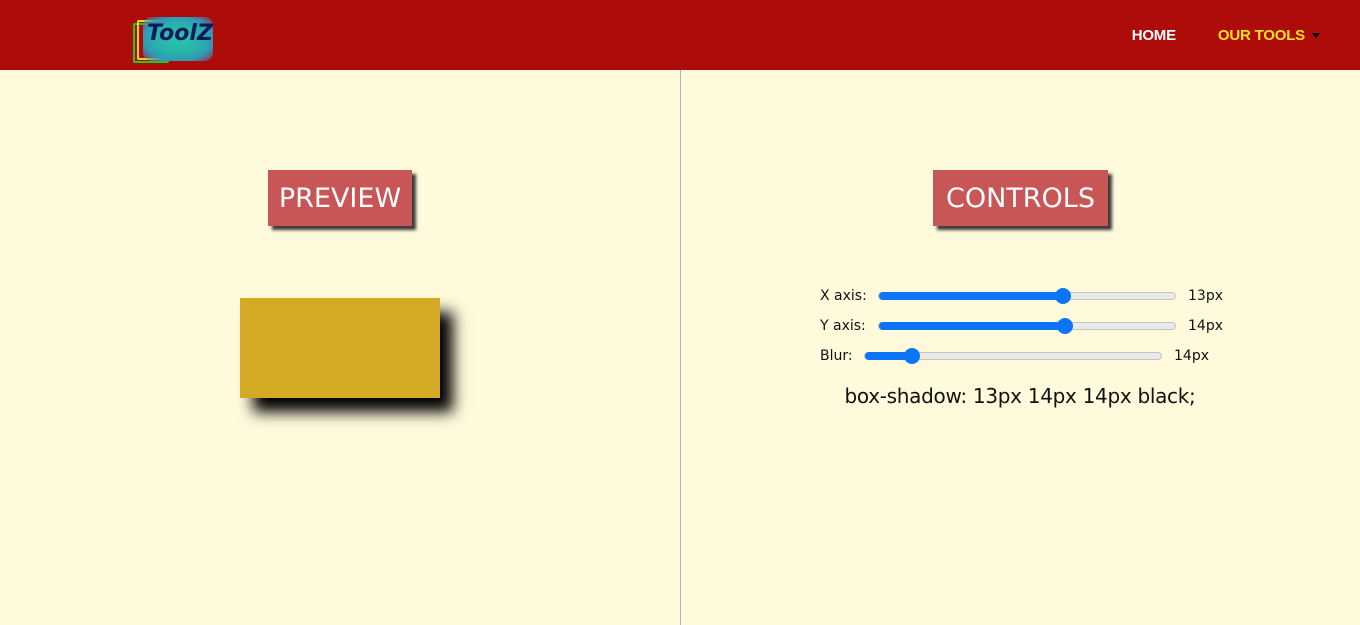 The image size is (1360, 625). Describe the element at coordinates (1316, 35) in the screenshot. I see `caret-down-icon` at that location.